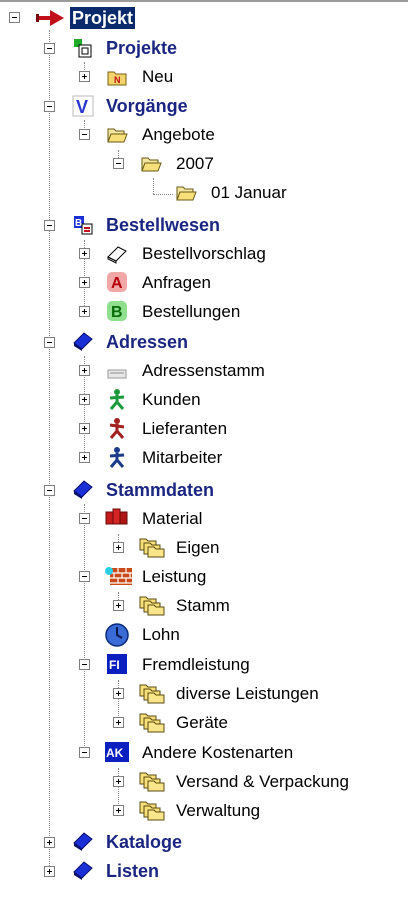 This screenshot has height=900, width=408. Describe the element at coordinates (141, 48) in the screenshot. I see `tree-label-projekte: Projekte` at that location.